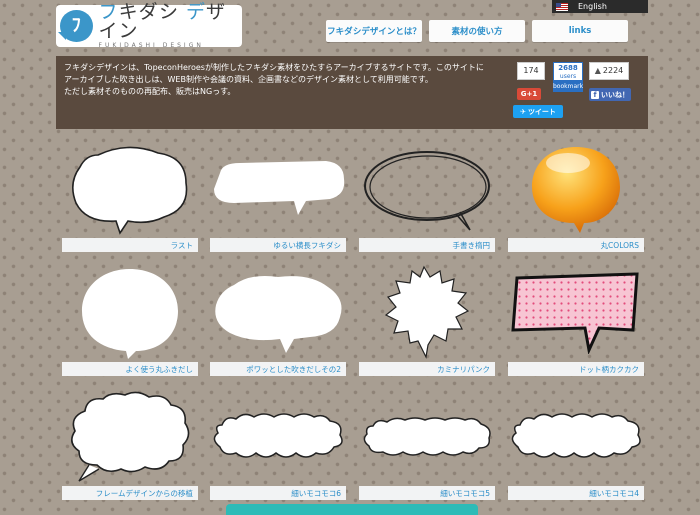  I want to click on tweet-label: ツイート, so click(541, 111).